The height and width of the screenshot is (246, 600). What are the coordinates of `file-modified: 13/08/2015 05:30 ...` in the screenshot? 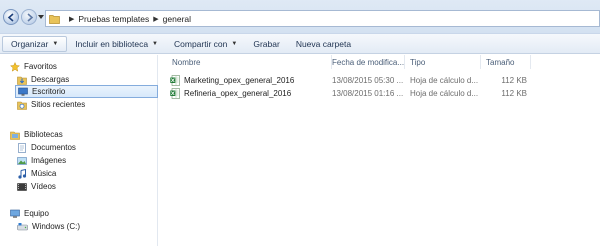 It's located at (368, 80).